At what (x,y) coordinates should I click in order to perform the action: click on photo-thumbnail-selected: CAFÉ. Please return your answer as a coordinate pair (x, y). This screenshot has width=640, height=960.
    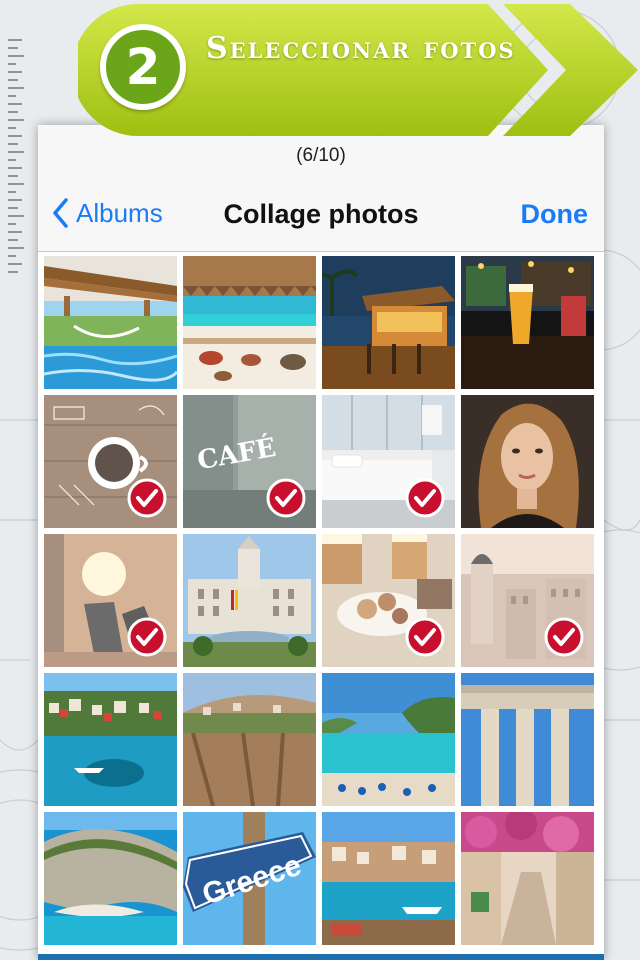
    Looking at the image, I should click on (249, 461).